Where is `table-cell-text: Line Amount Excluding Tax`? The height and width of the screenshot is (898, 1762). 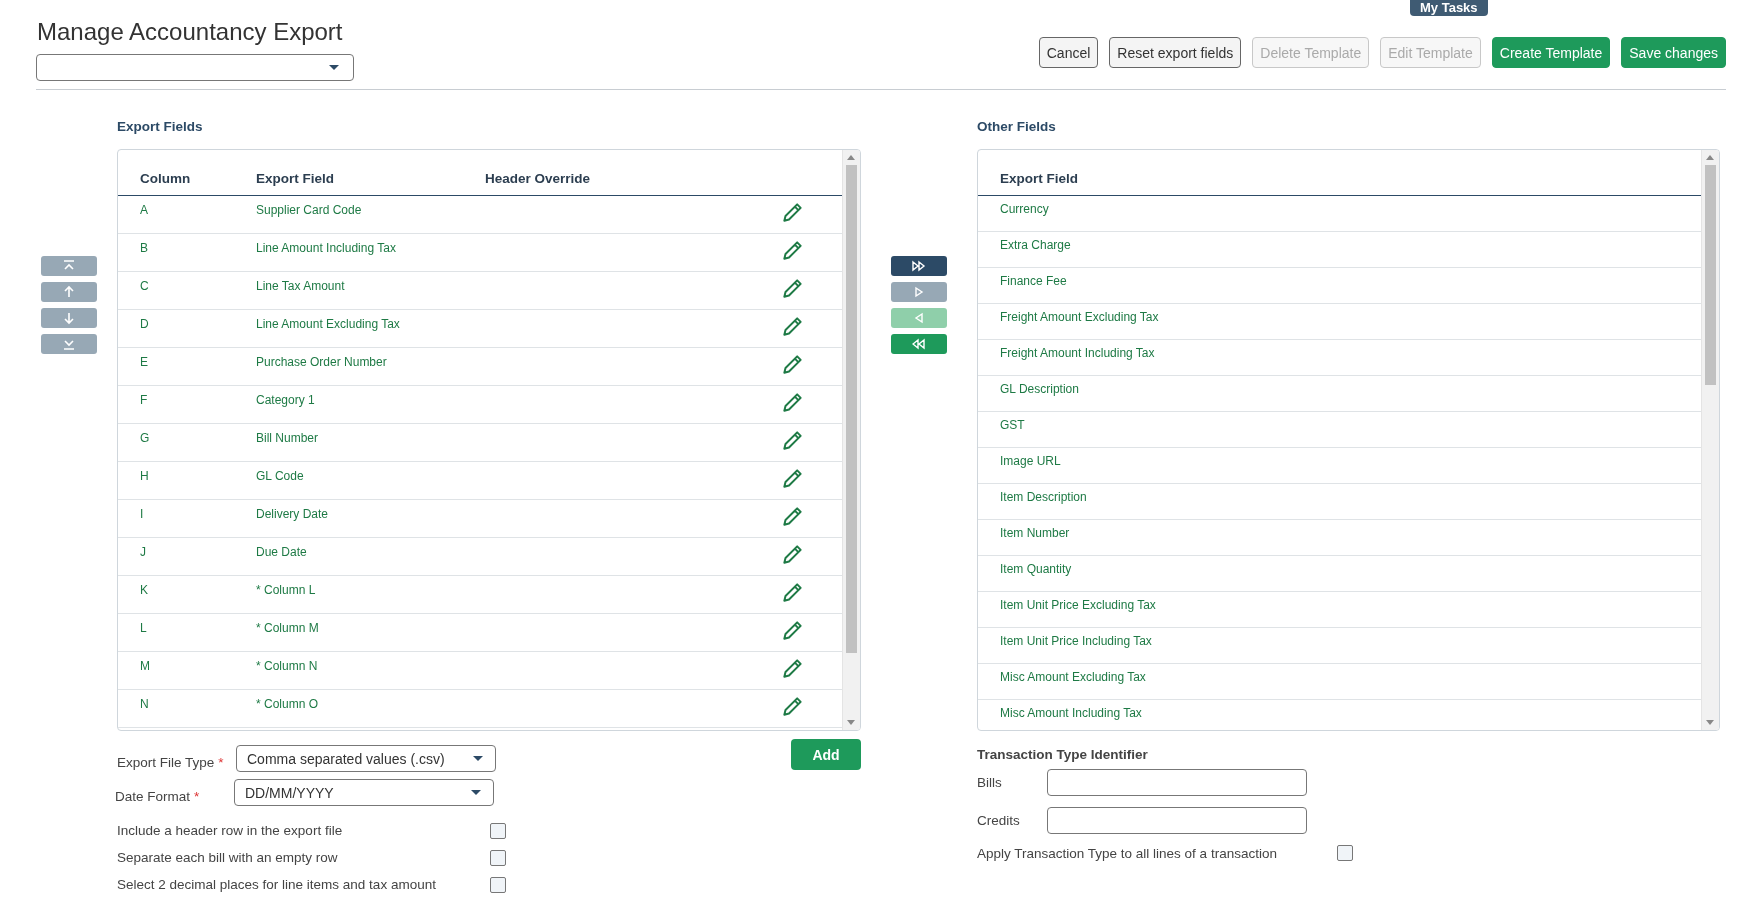
table-cell-text: Line Amount Excluding Tax is located at coordinates (328, 324).